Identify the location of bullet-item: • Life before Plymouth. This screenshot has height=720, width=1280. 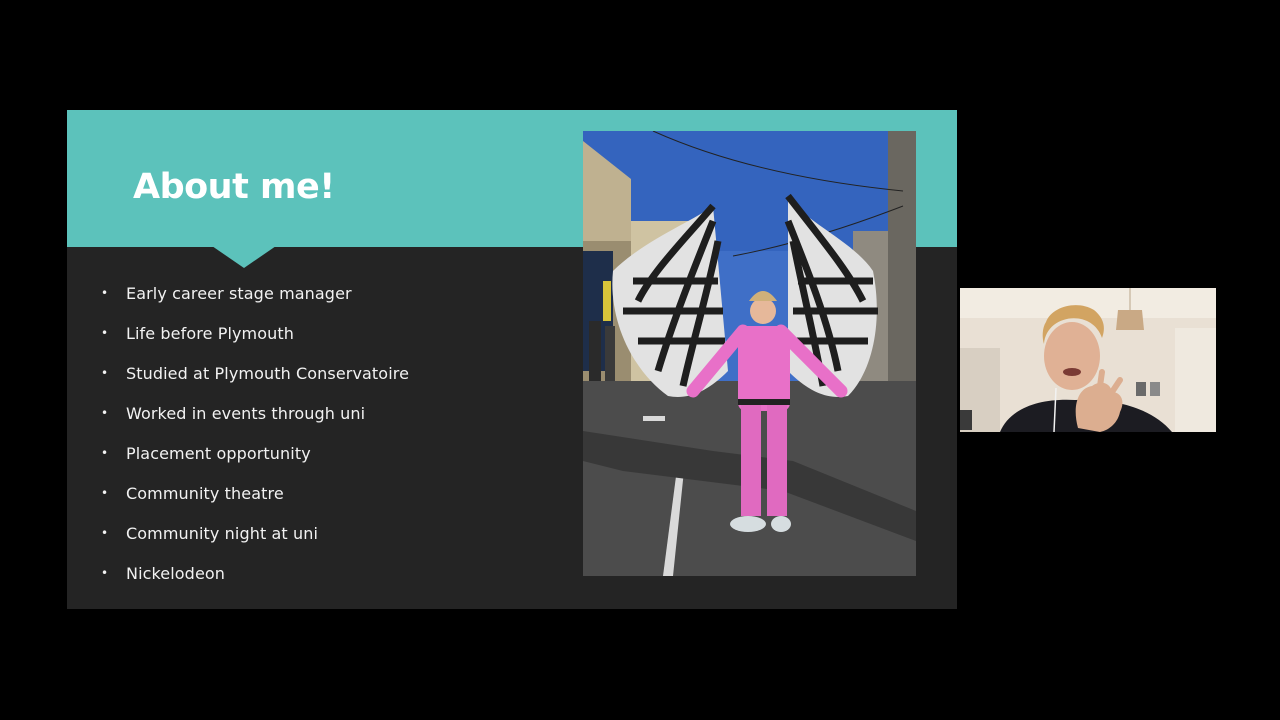
(253, 333).